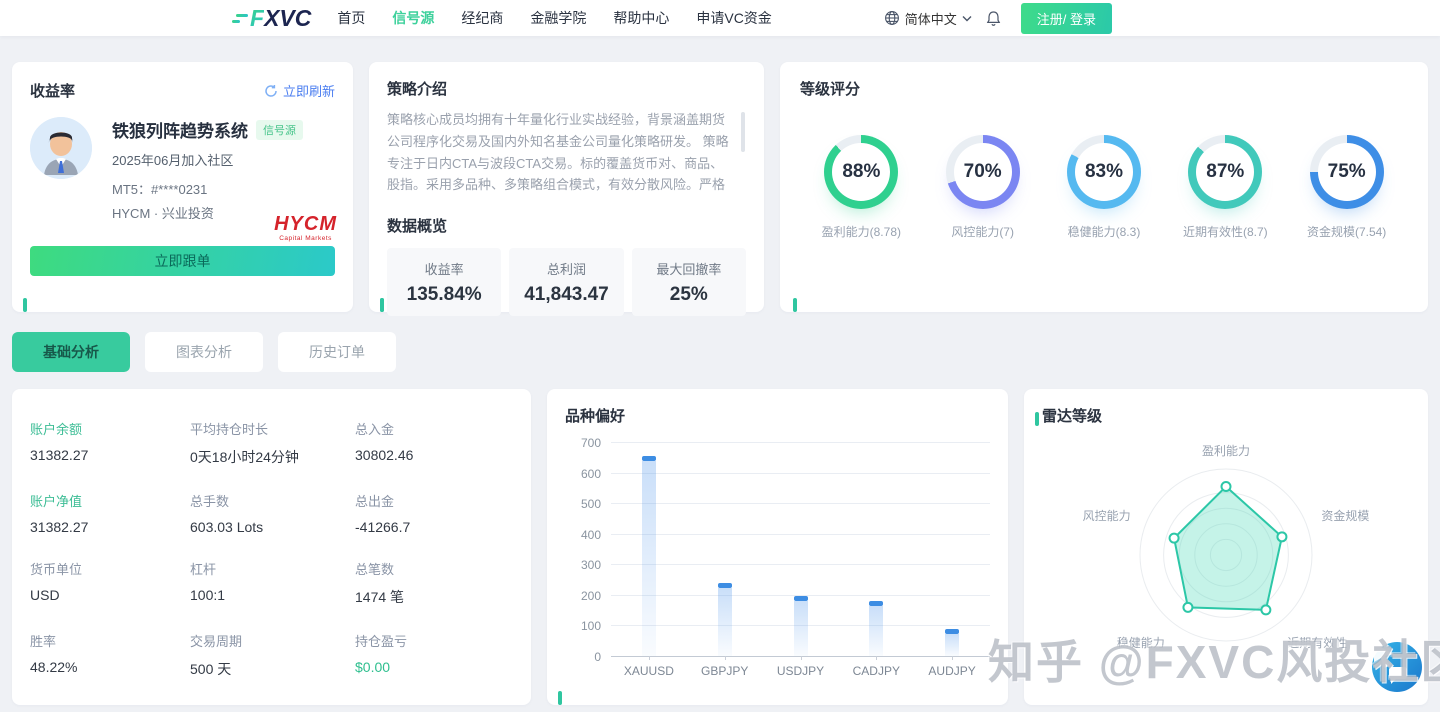  What do you see at coordinates (1103, 172) in the screenshot?
I see `gauge-percent: 83%` at bounding box center [1103, 172].